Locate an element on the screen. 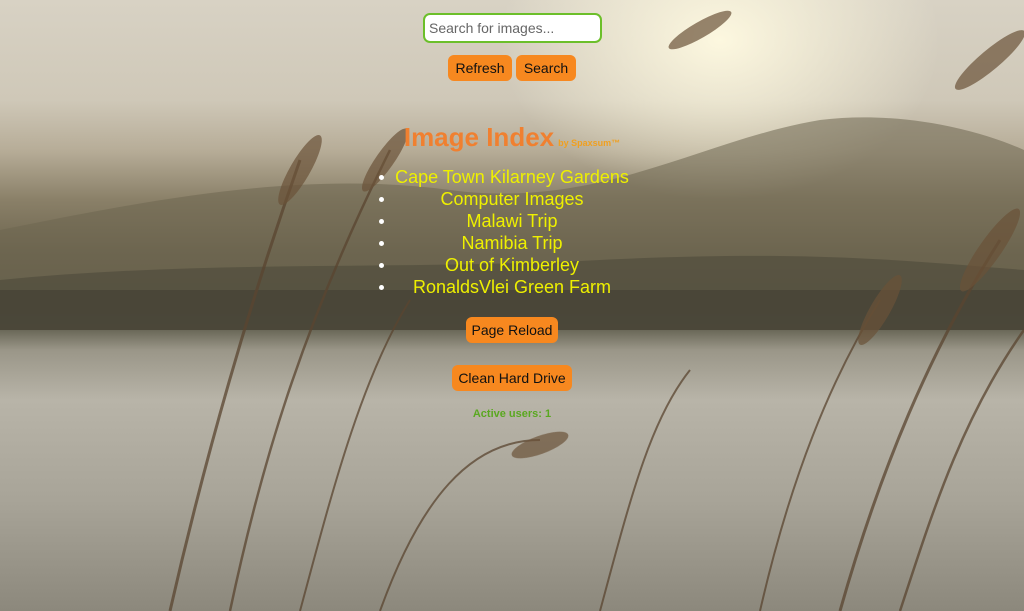 The width and height of the screenshot is (1024, 611). list-item: Cape Town Kilarney Gardens is located at coordinates (512, 177).